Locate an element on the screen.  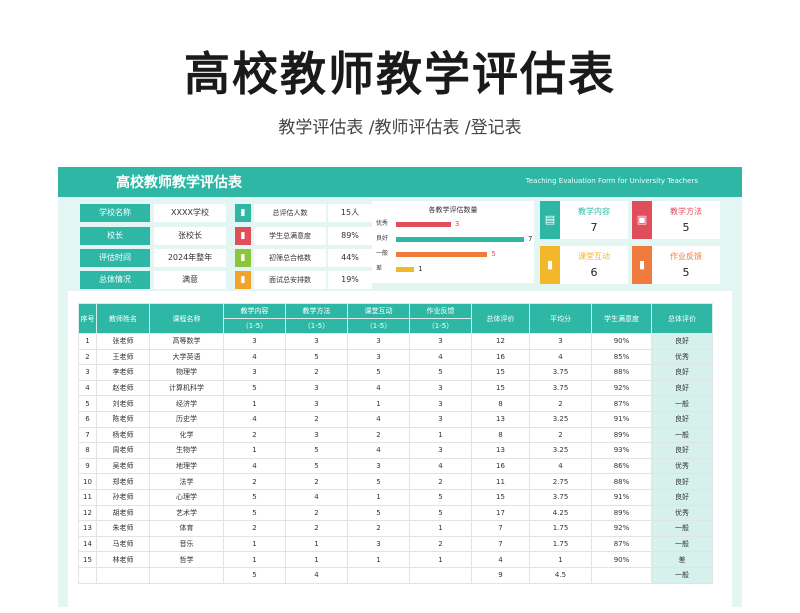
table-cell: 88% is located at coordinates (621, 372).